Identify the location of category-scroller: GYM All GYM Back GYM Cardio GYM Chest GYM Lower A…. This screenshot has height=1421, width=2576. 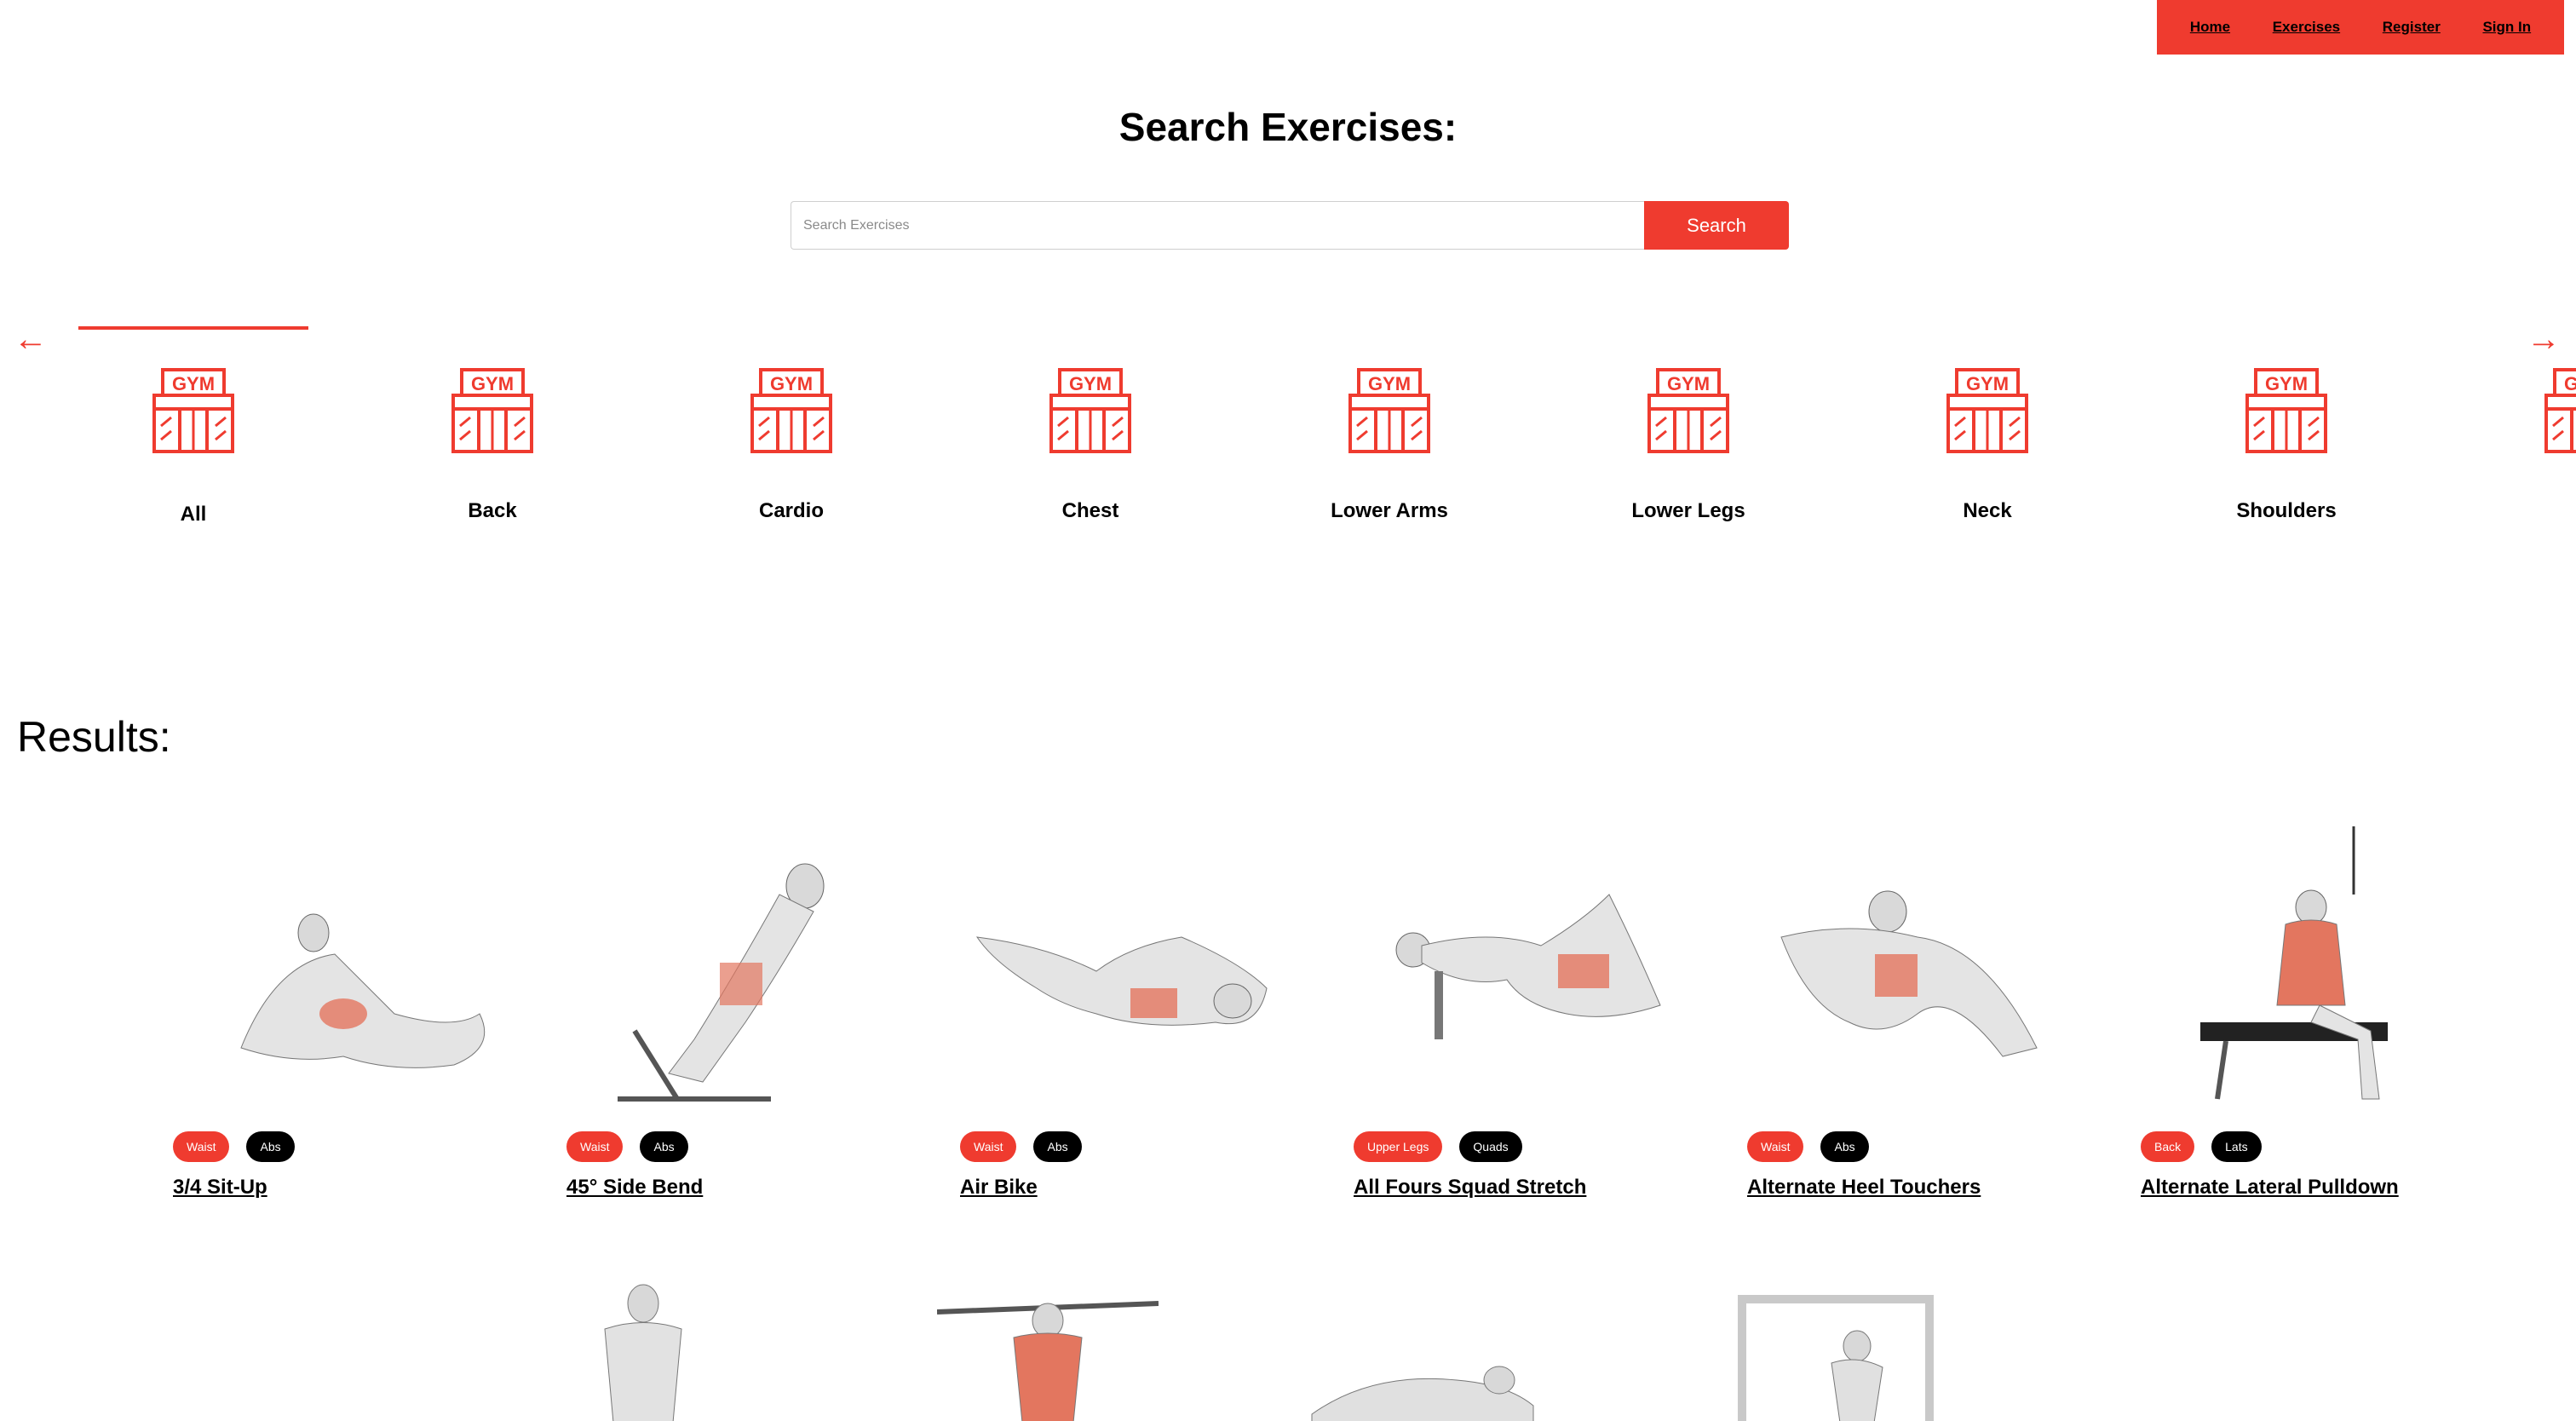
(1288, 426).